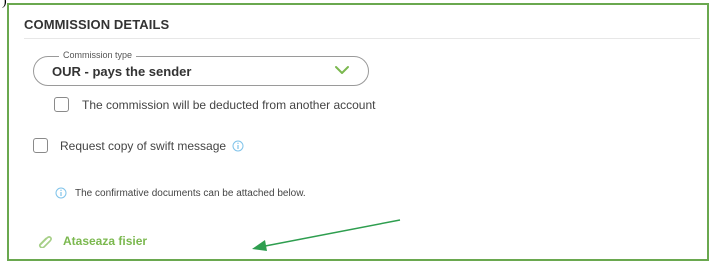  What do you see at coordinates (362, 38) in the screenshot?
I see `section-divider` at bounding box center [362, 38].